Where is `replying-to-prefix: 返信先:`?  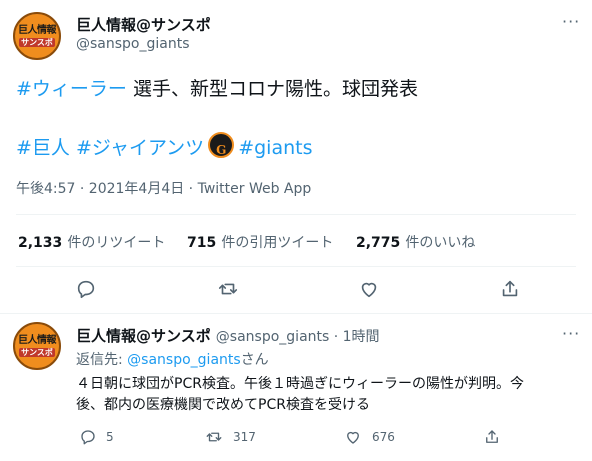 replying-to-prefix: 返信先: is located at coordinates (102, 360).